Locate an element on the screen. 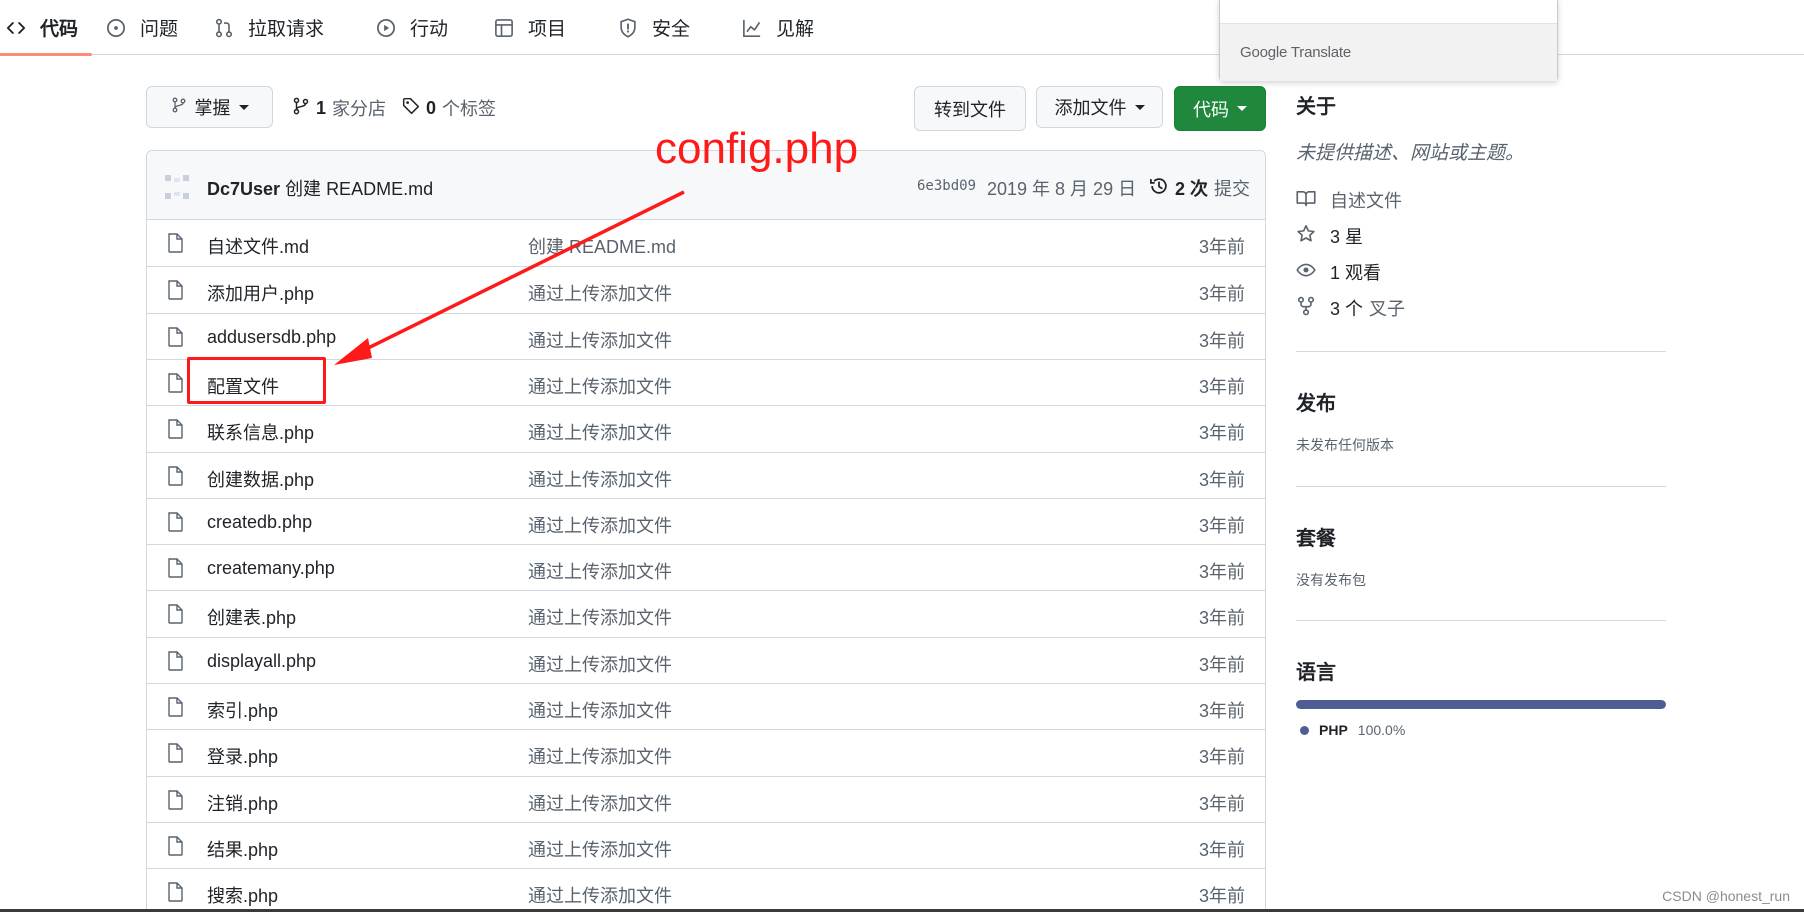  file-name-link: 创建表.php is located at coordinates (251, 617).